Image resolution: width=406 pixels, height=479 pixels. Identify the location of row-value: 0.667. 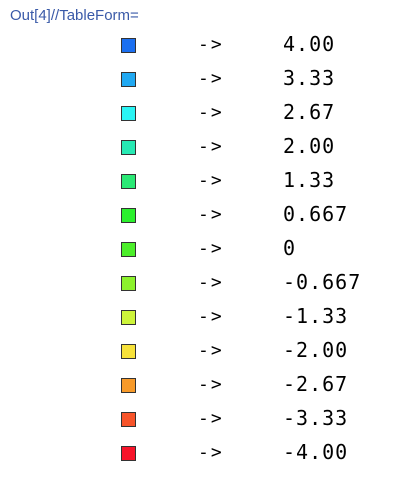
(316, 214).